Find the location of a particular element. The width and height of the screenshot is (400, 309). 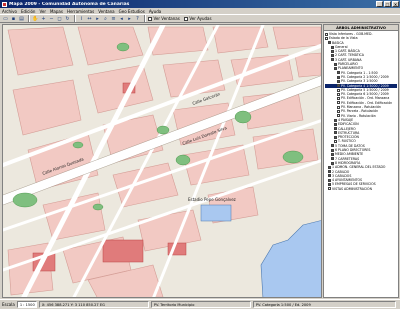

menu-archivo: Archivo is located at coordinates (9, 11).